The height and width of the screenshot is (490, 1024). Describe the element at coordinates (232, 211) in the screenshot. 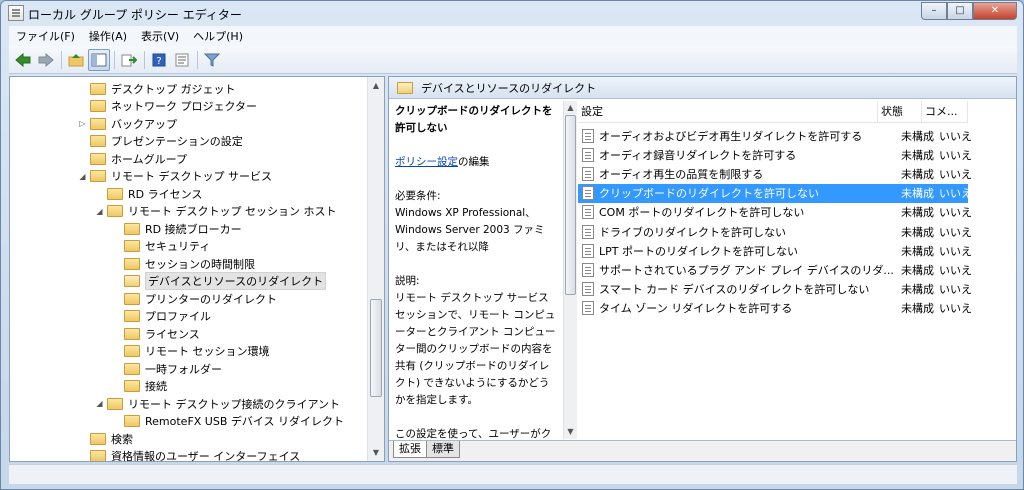

I see `tree-item-label: リモート デスクトップ セッション ホスト` at that location.